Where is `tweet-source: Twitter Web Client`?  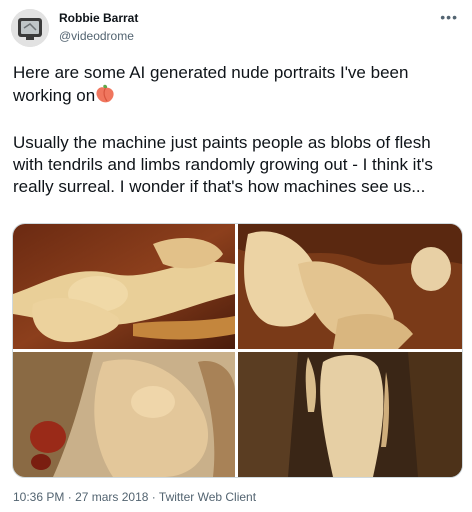
tweet-source: Twitter Web Client is located at coordinates (207, 497).